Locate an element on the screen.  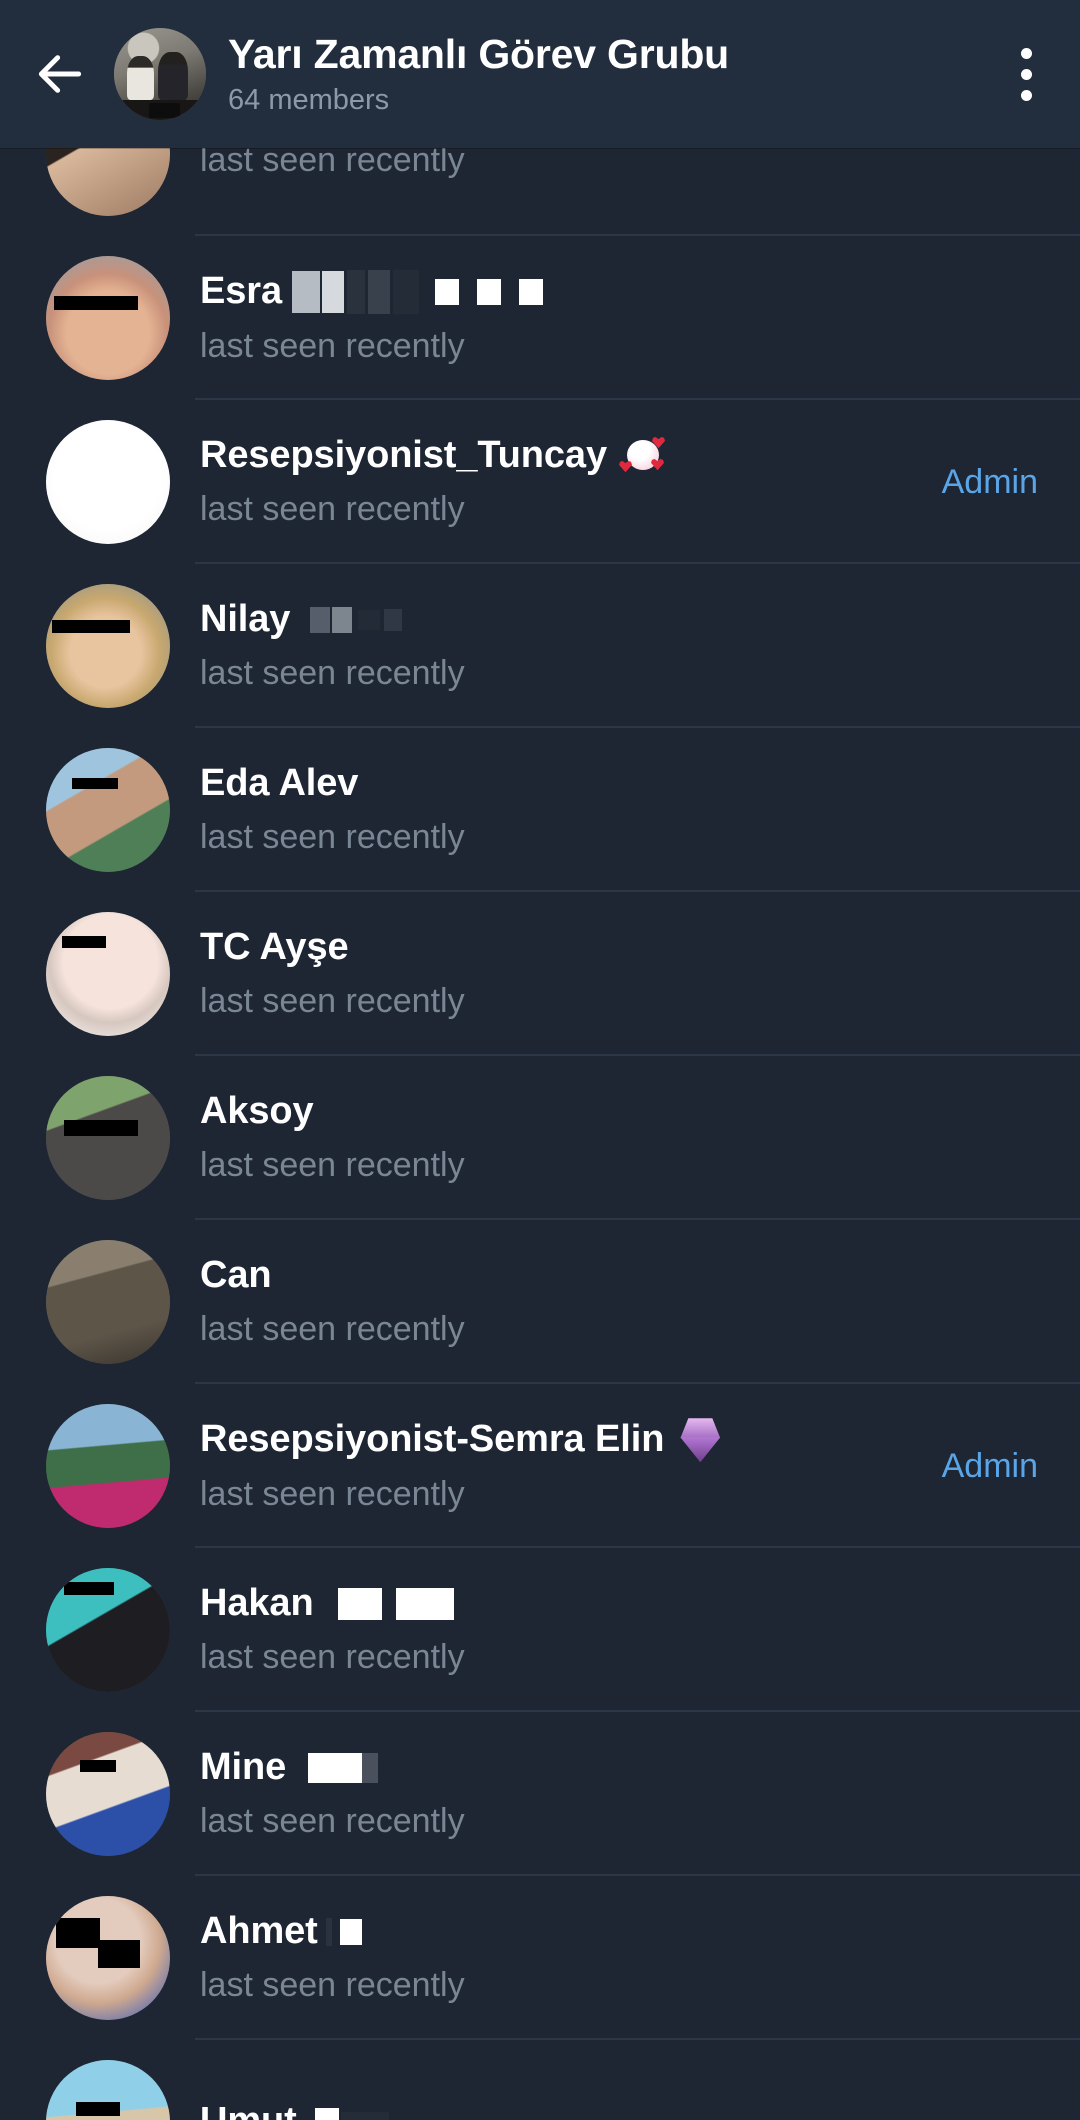
member-name: Aksoy is located at coordinates (257, 1111).